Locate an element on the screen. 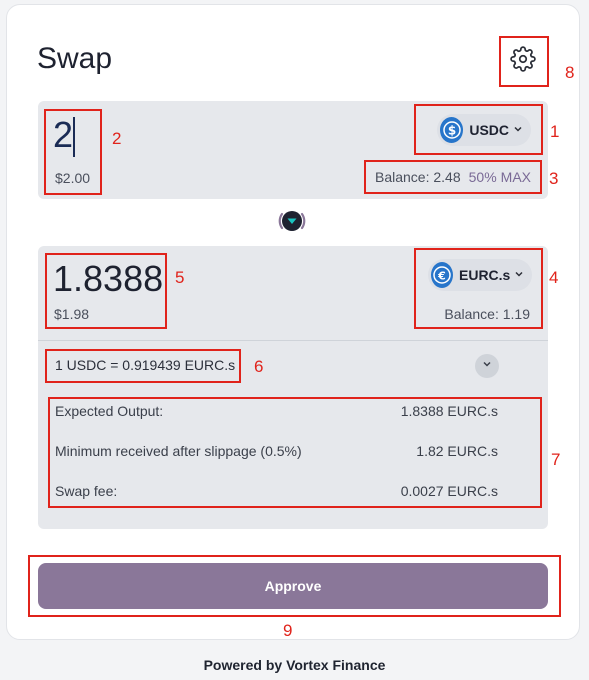 The height and width of the screenshot is (680, 589). annotation-number-1: 1 is located at coordinates (555, 131).